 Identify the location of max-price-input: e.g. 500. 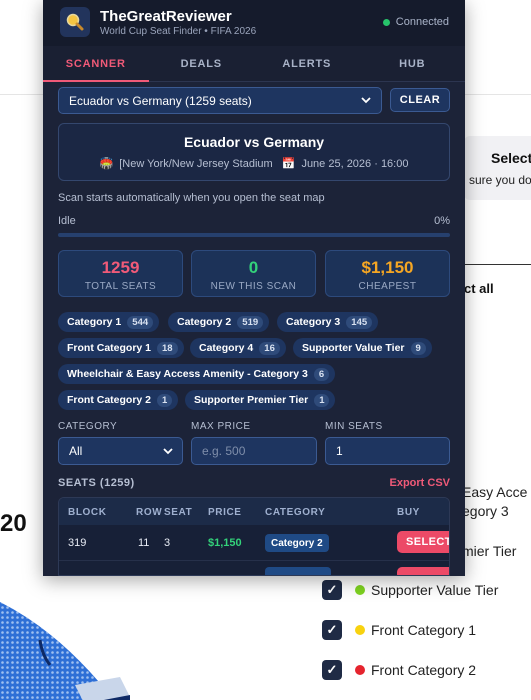
(254, 451).